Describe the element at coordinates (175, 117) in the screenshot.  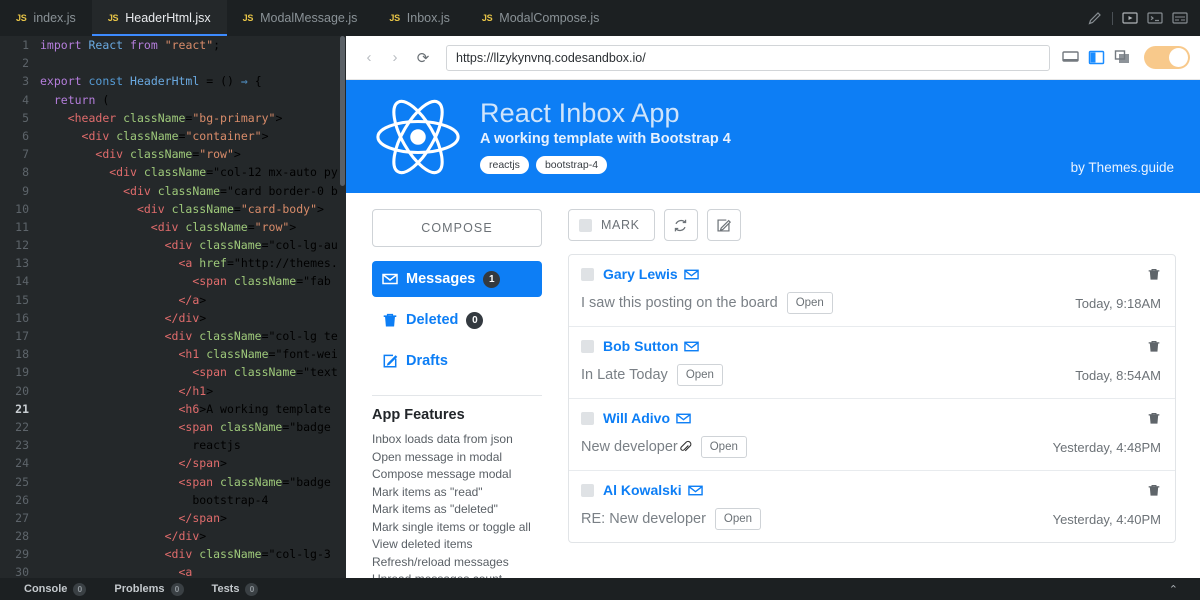
I see `code-line-text: <header className="bg-primary">` at that location.